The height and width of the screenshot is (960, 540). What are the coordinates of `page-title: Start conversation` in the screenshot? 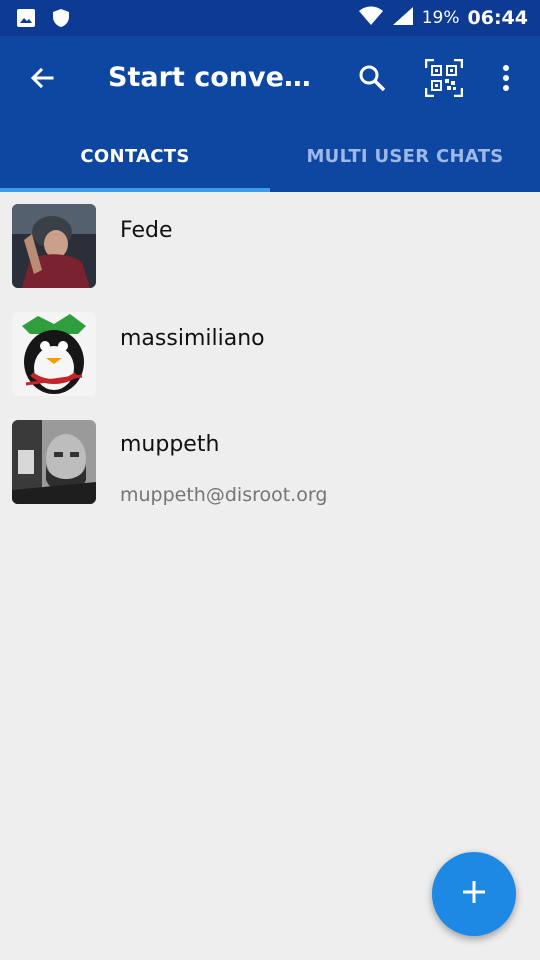 It's located at (213, 77).